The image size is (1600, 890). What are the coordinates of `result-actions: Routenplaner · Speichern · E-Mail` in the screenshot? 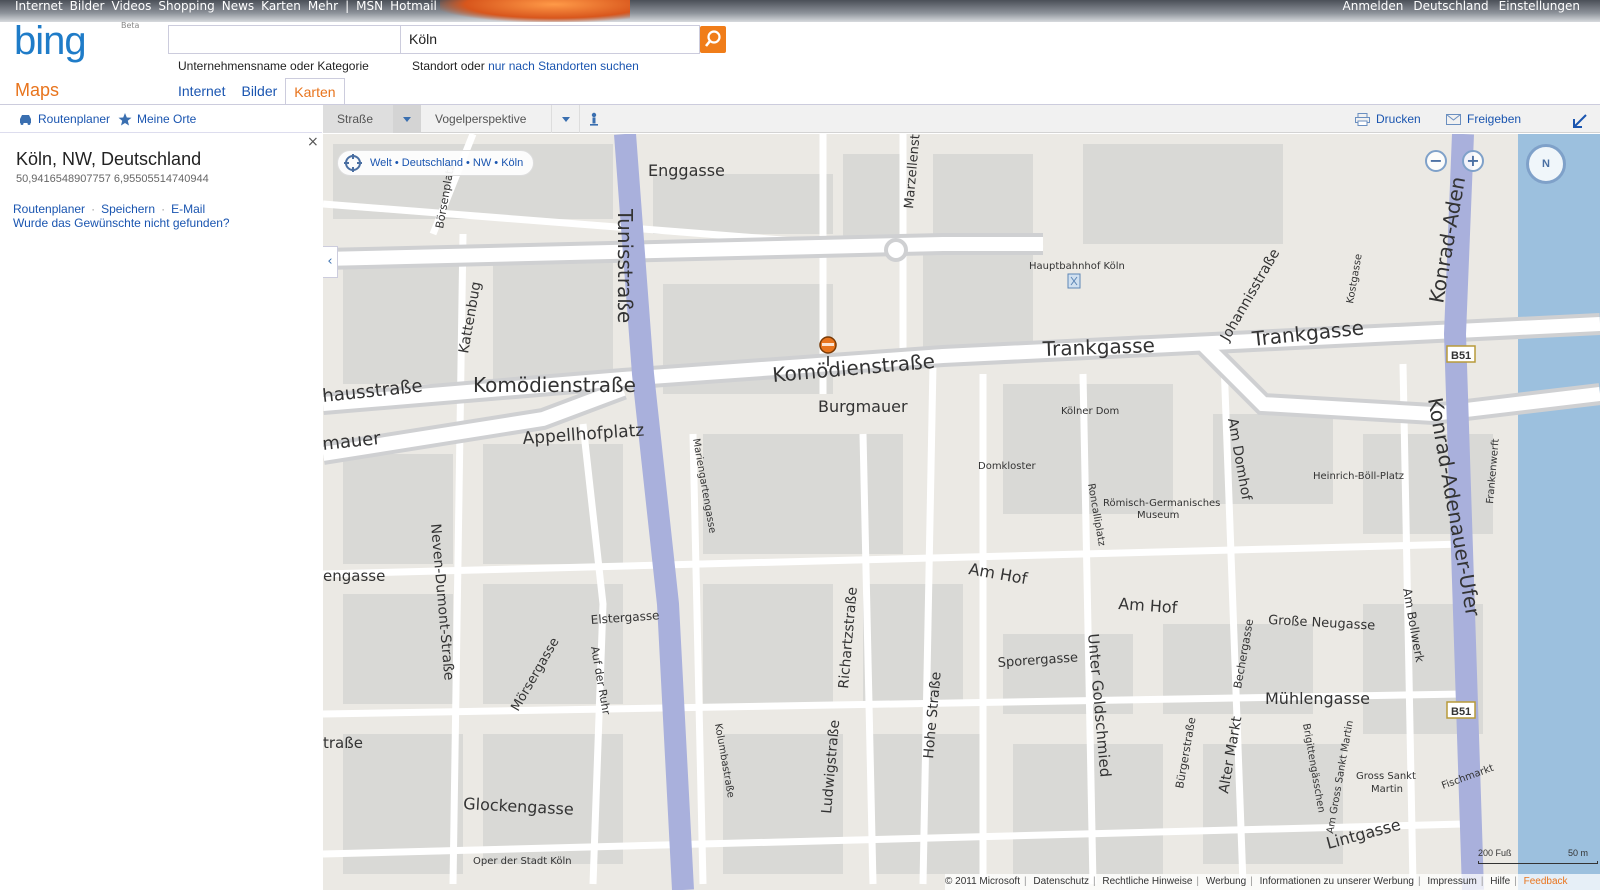 It's located at (109, 209).